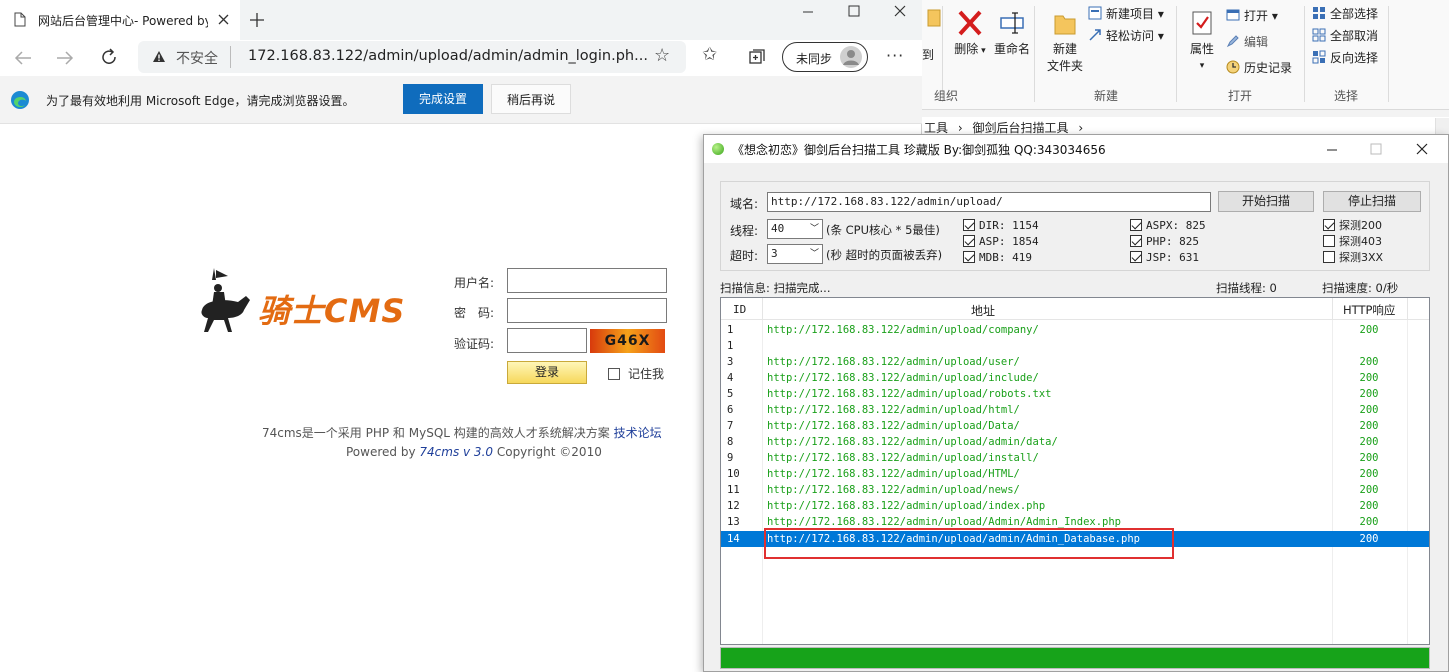 This screenshot has width=1449, height=672. I want to click on column-header-http-code: HTTP响应, so click(1369, 310).